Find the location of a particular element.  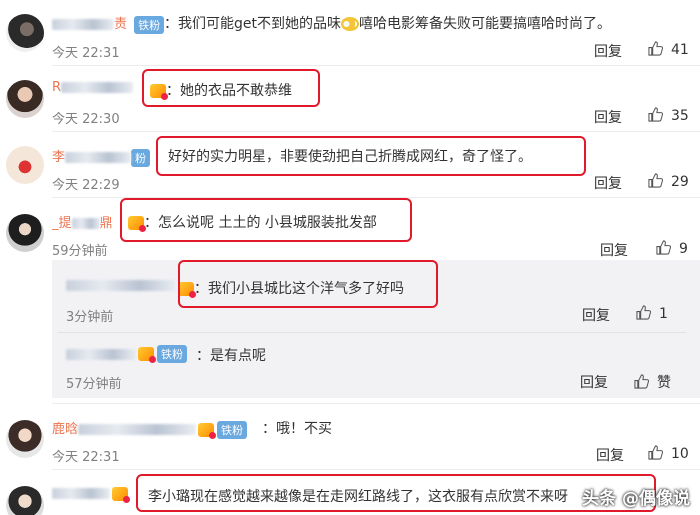

username: 铁粉 is located at coordinates (126, 354).